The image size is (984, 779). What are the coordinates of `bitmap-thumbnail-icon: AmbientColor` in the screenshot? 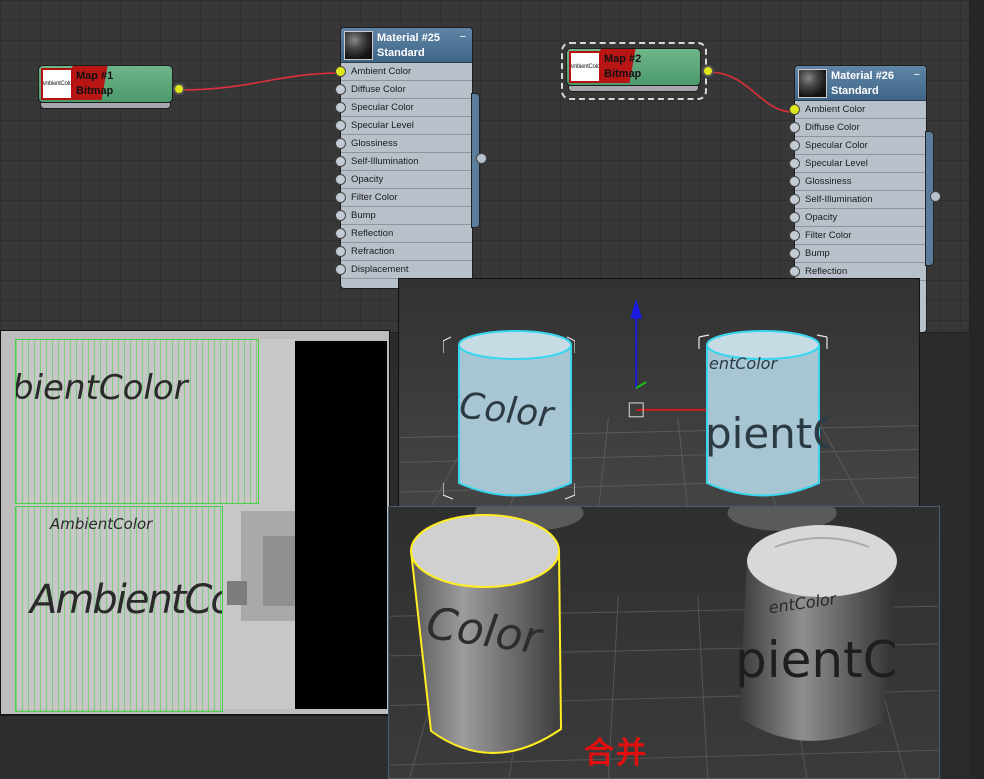 It's located at (585, 67).